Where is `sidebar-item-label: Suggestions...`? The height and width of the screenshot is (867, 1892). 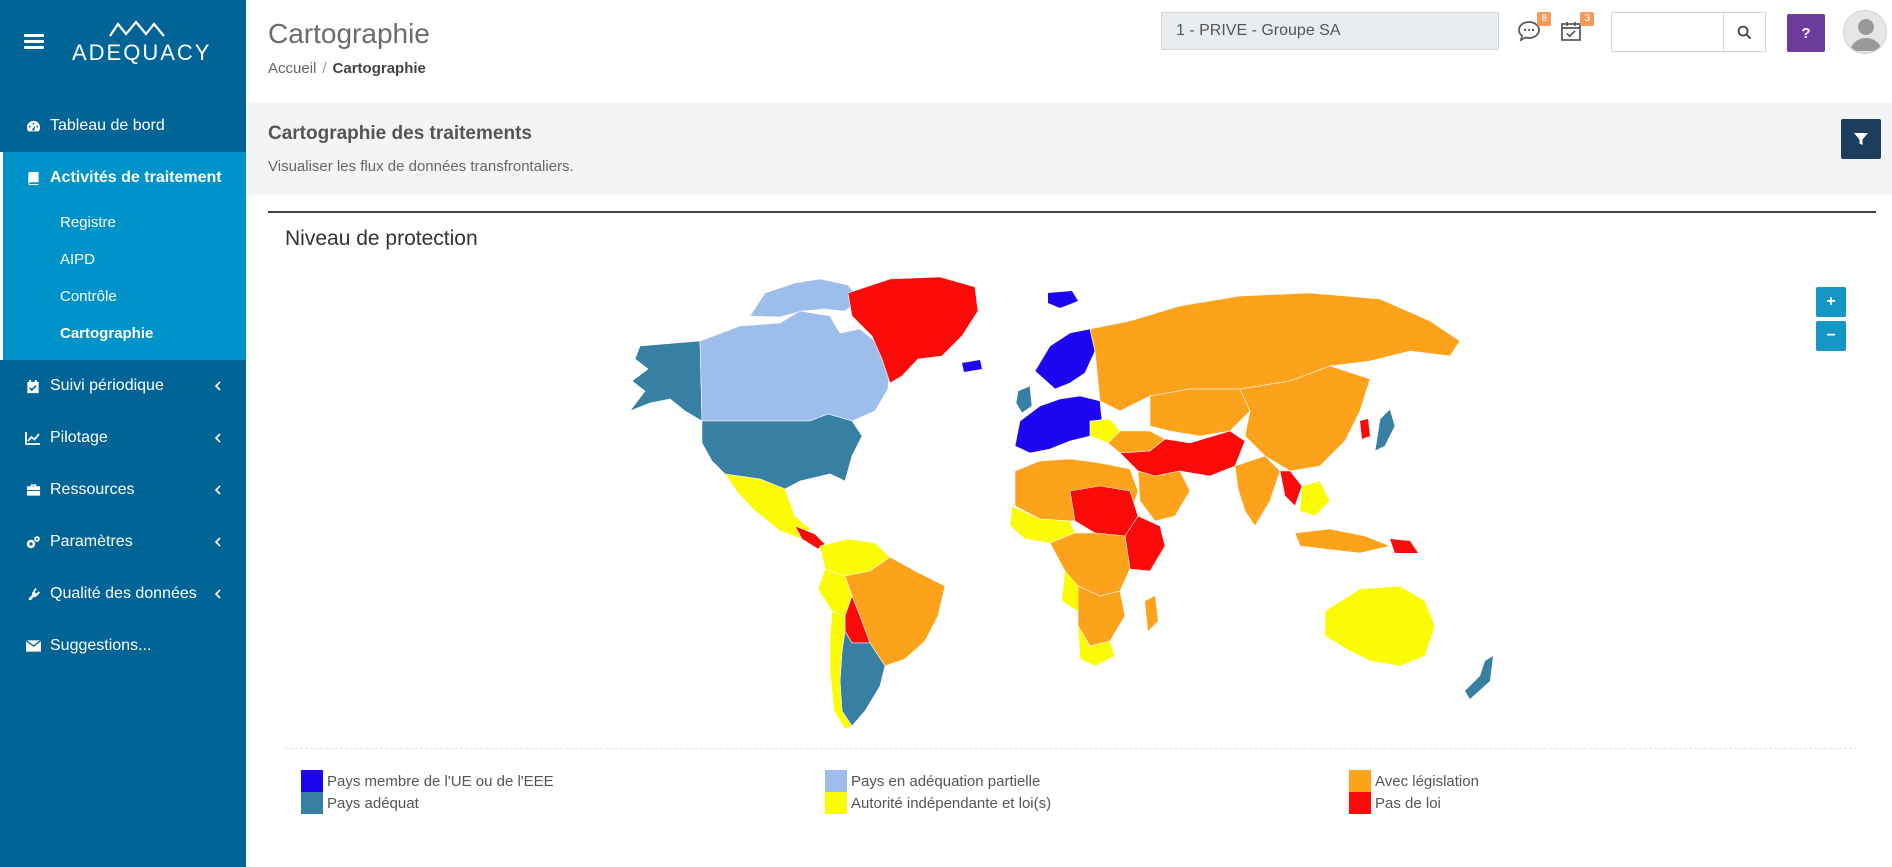 sidebar-item-label: Suggestions... is located at coordinates (101, 645).